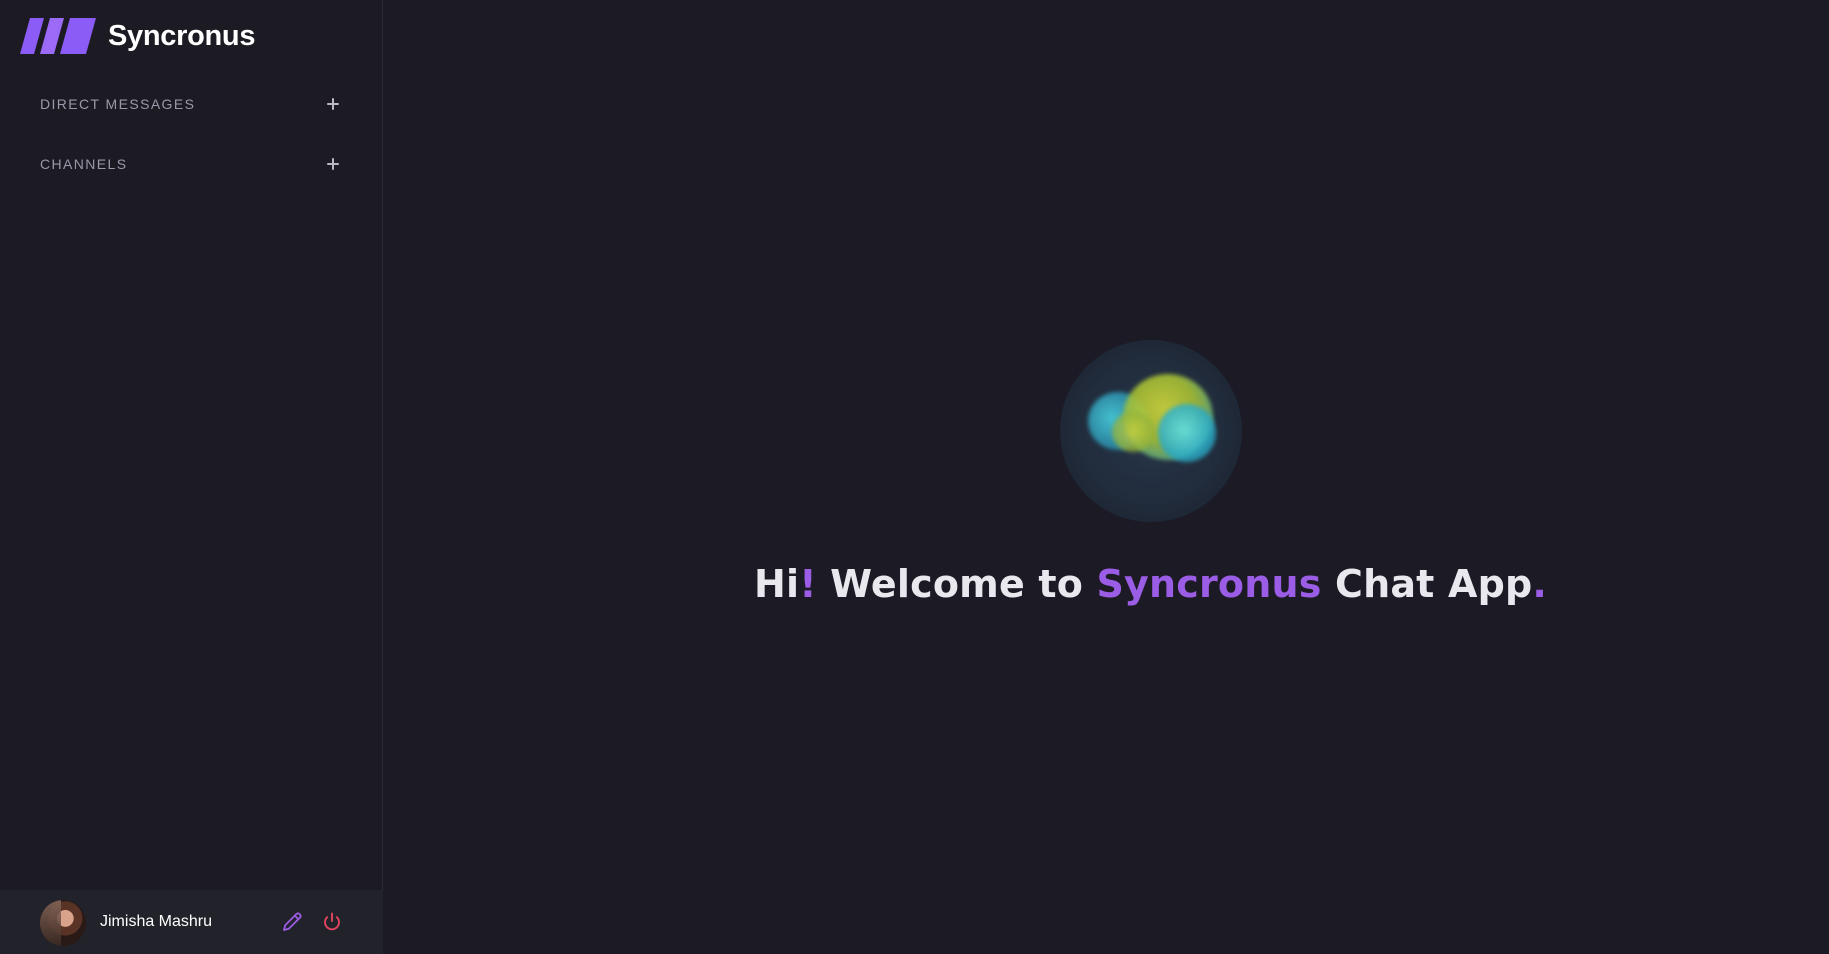 Image resolution: width=1829 pixels, height=954 pixels. I want to click on channels-section: CHANNELS, so click(192, 164).